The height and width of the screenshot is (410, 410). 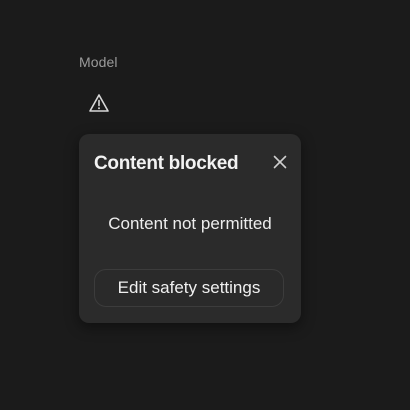 I want to click on close-button, so click(x=280, y=164).